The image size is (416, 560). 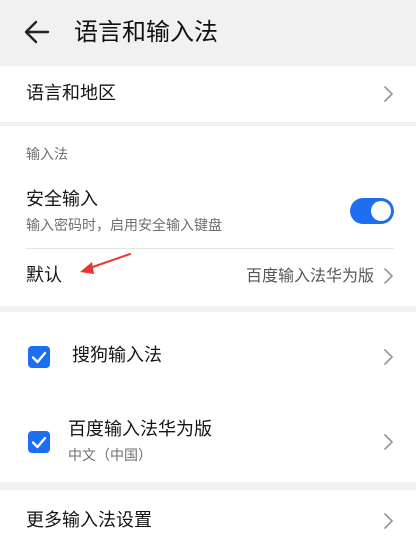 I want to click on annotation-arrow-icon, so click(x=105, y=263).